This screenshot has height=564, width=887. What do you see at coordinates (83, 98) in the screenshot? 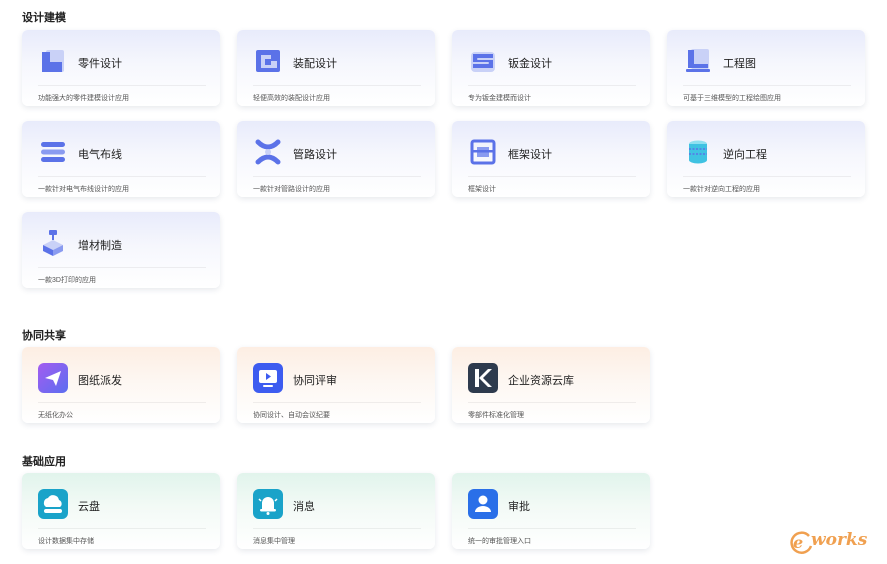
I see `app-desc: 功能强大的零件建模设计应用` at bounding box center [83, 98].